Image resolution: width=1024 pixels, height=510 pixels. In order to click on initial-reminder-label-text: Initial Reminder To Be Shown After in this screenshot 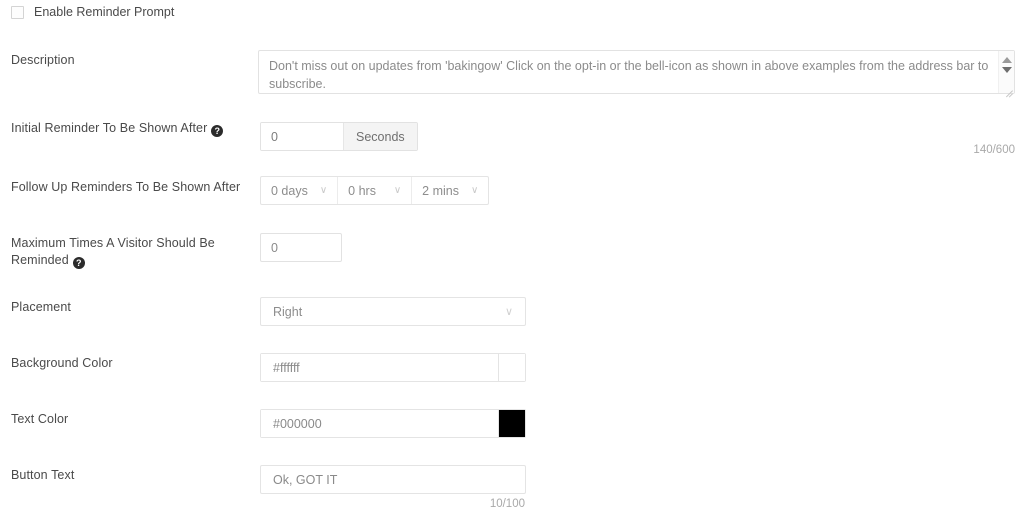, I will do `click(109, 128)`.